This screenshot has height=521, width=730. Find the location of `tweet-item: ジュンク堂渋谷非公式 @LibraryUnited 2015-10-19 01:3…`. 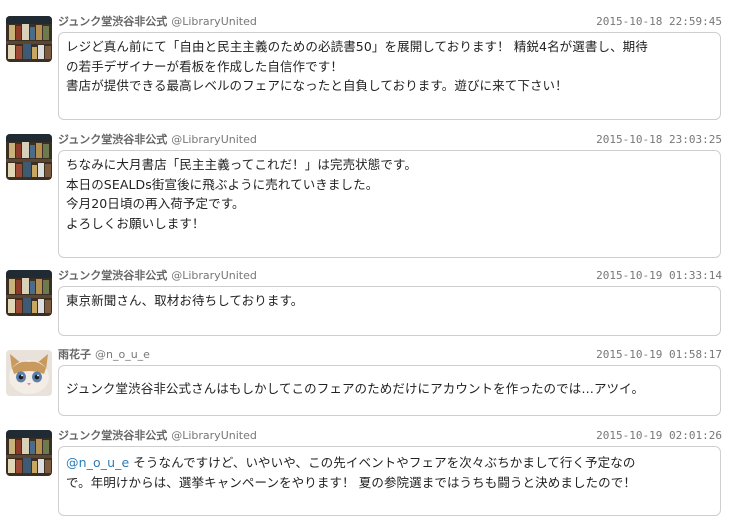

tweet-item: ジュンク堂渋谷非公式 @LibraryUnited 2015-10-19 01:3… is located at coordinates (365, 304).